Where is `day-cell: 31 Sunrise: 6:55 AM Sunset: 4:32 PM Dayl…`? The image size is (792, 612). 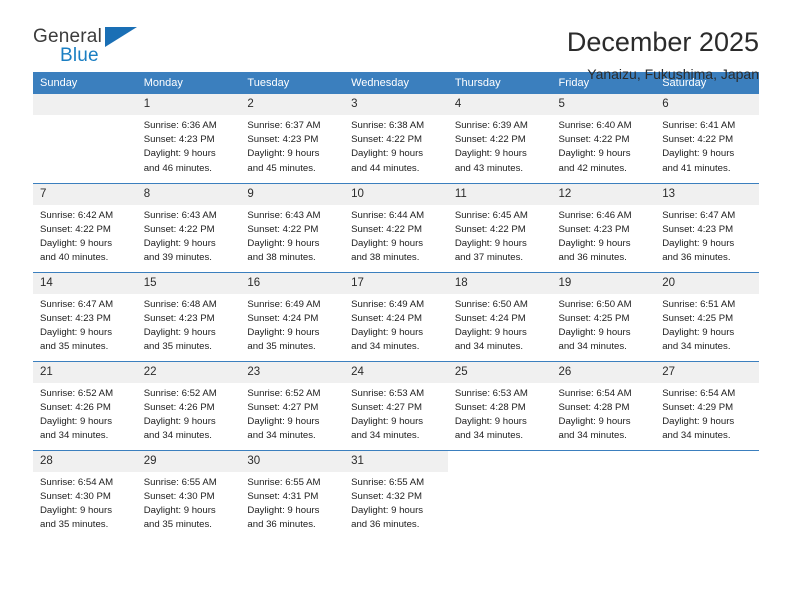 day-cell: 31 Sunrise: 6:55 AM Sunset: 4:32 PM Dayl… is located at coordinates (396, 494).